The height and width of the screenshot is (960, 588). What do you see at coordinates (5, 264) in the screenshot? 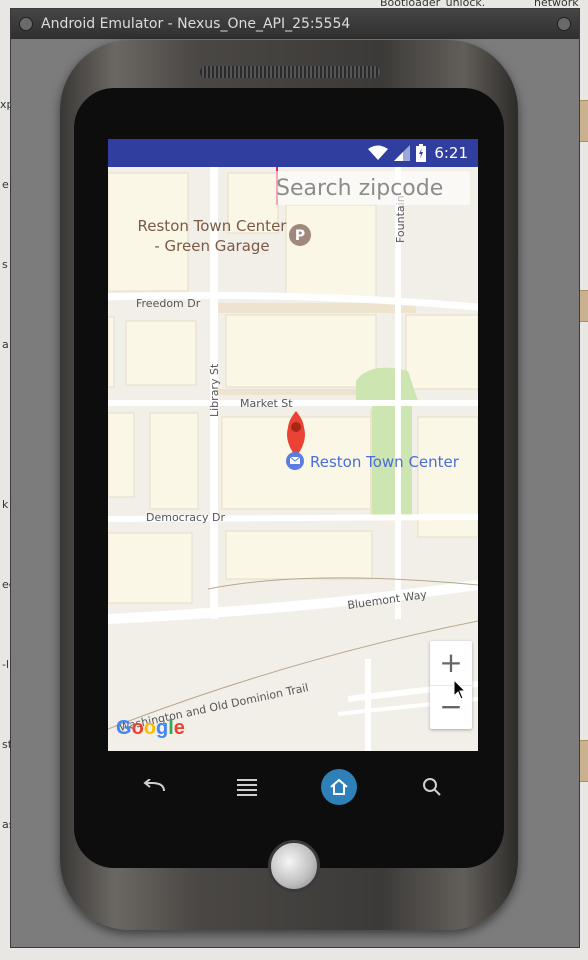
I see `desktop-text: s` at bounding box center [5, 264].